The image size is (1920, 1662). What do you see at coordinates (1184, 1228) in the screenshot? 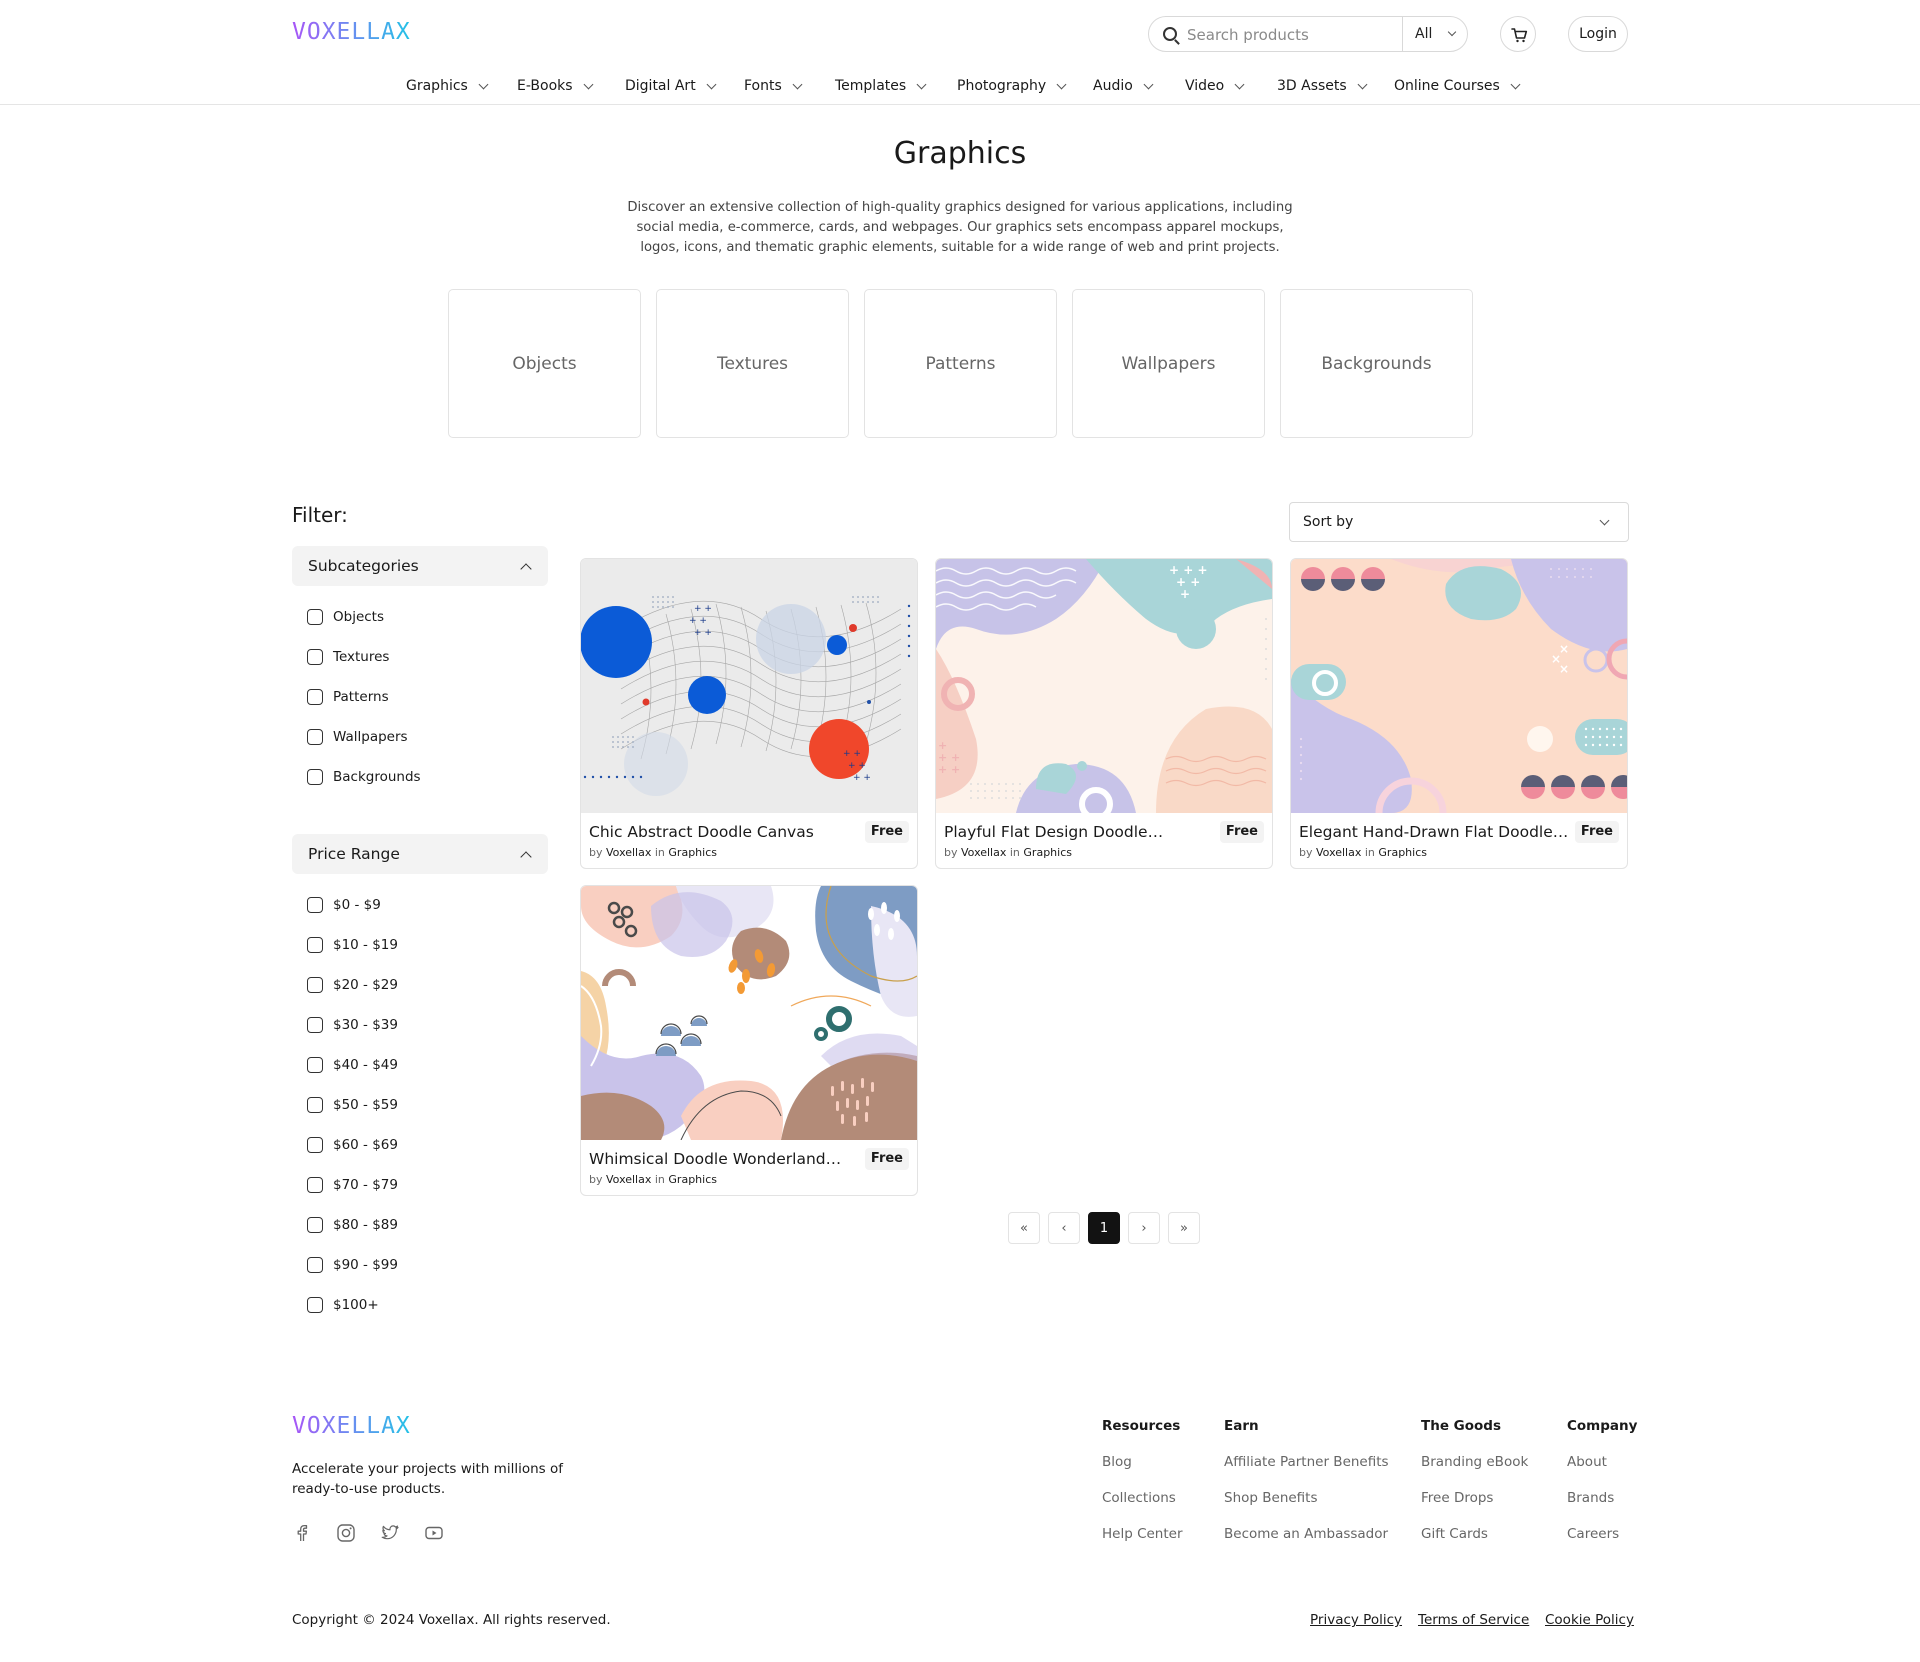
I see `pagination-last-button: »` at bounding box center [1184, 1228].